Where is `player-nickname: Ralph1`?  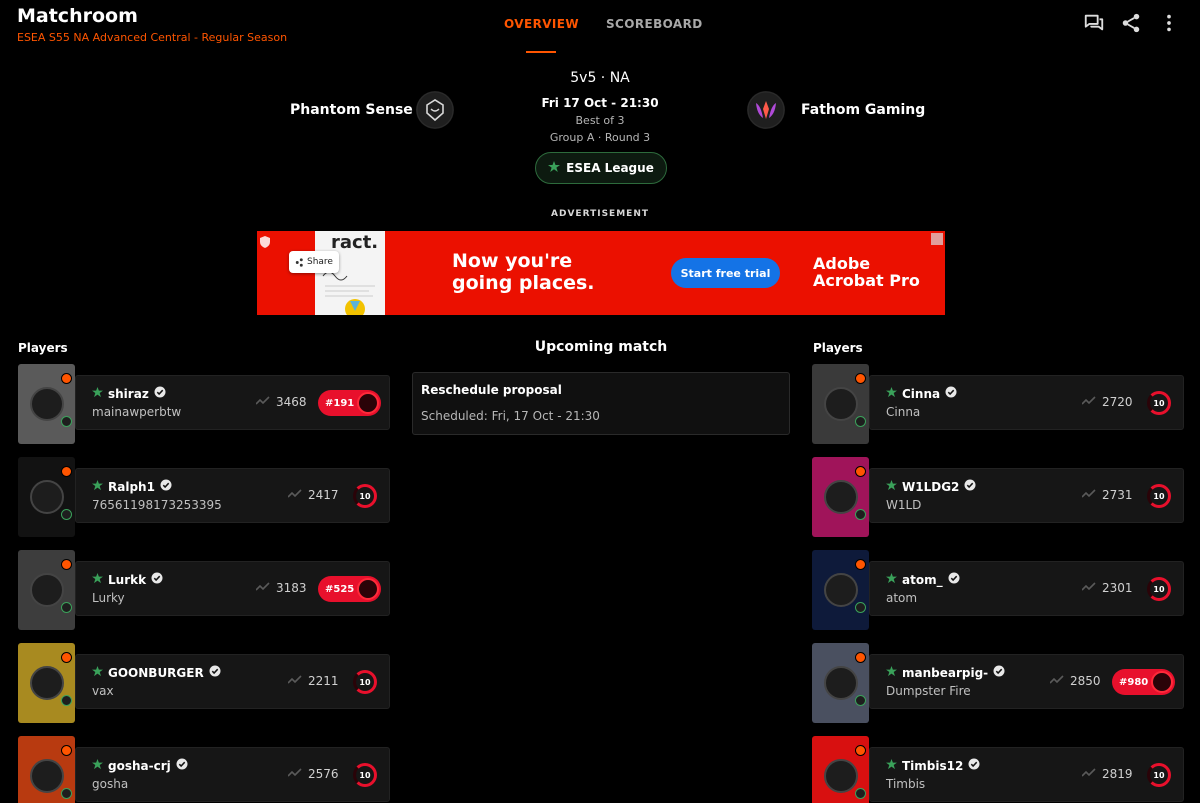 player-nickname: Ralph1 is located at coordinates (131, 487).